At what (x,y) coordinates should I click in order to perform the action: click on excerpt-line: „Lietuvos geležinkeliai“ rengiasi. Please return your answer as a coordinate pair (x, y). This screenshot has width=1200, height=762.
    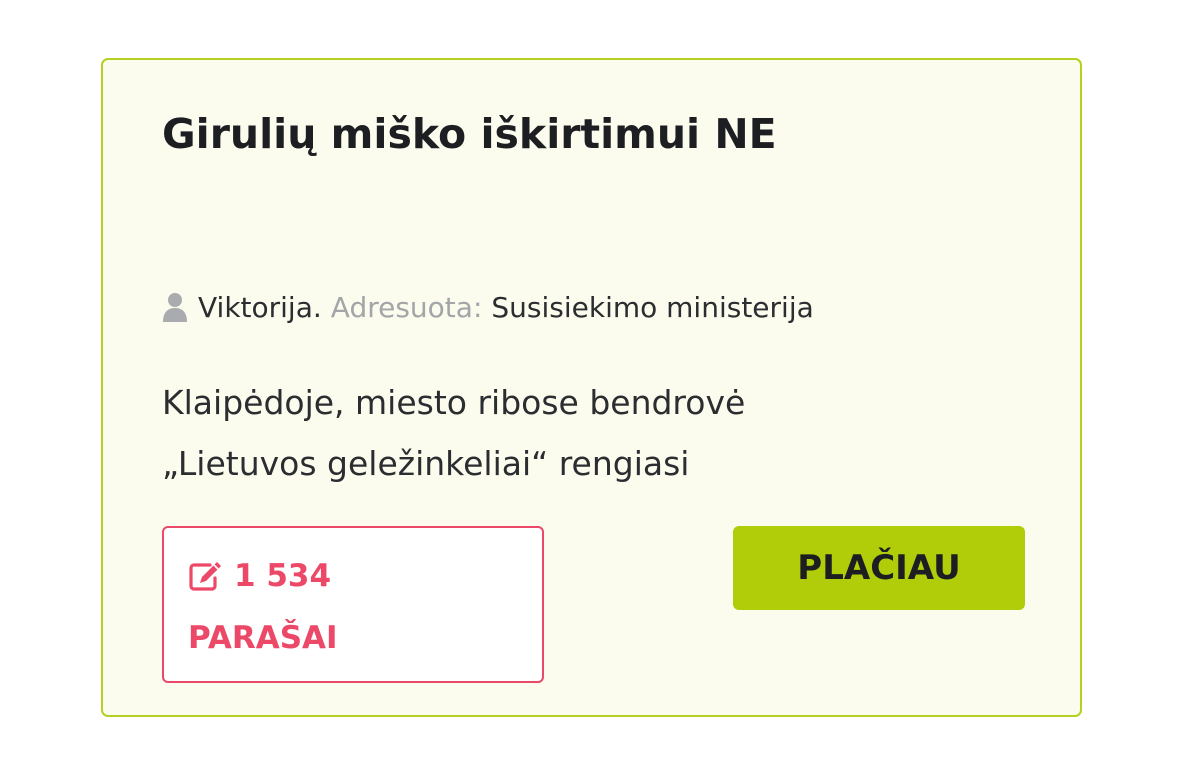
    Looking at the image, I should click on (426, 463).